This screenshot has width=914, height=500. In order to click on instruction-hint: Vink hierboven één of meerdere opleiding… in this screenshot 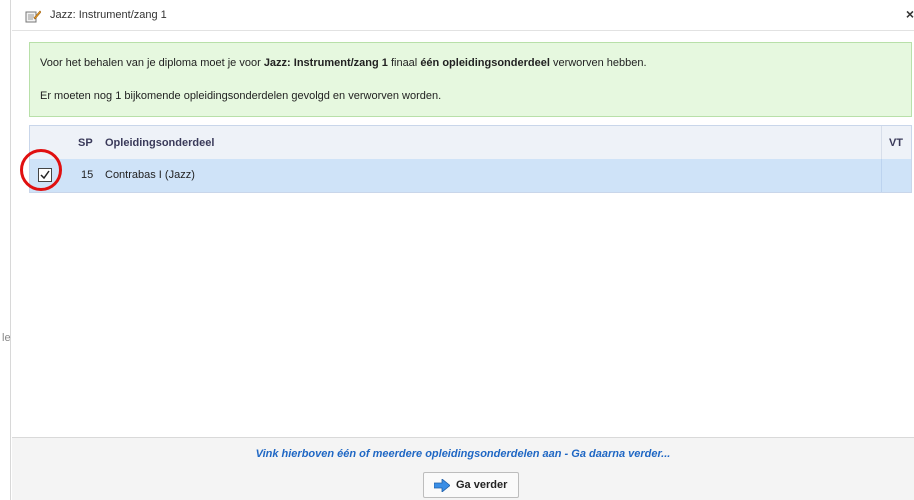, I will do `click(463, 454)`.